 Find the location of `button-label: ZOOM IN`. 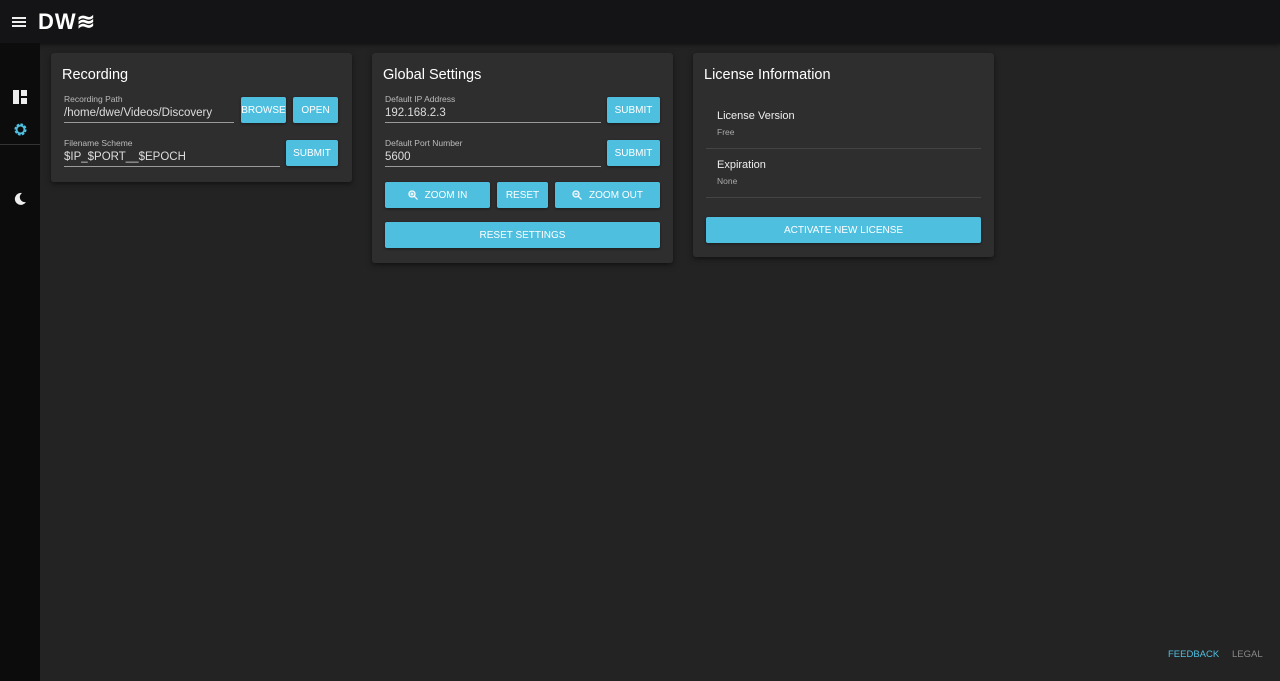

button-label: ZOOM IN is located at coordinates (446, 195).